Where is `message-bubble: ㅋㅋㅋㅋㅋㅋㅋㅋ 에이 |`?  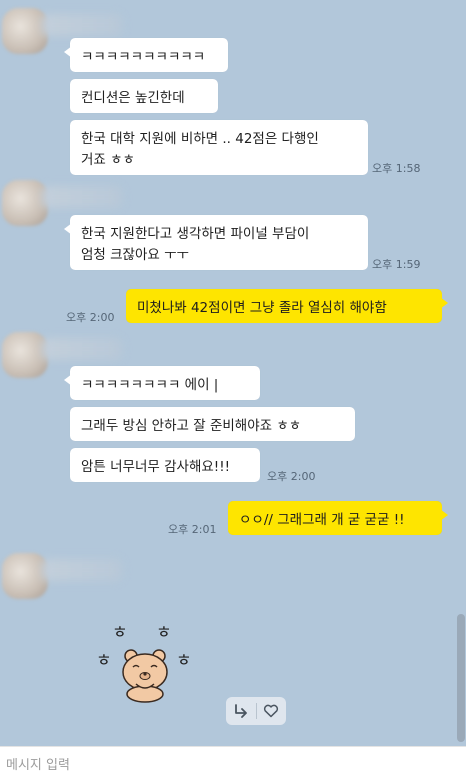 message-bubble: ㅋㅋㅋㅋㅋㅋㅋㅋ 에이 | is located at coordinates (162, 383).